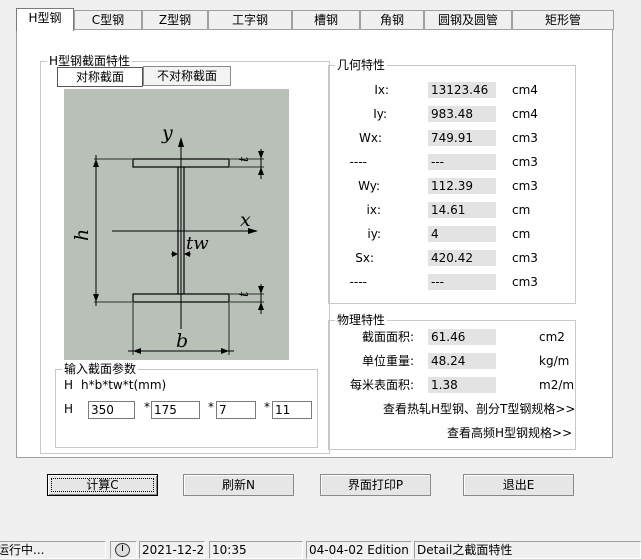  What do you see at coordinates (468, 20) in the screenshot?
I see `tab-round: 圆钢及圆管` at bounding box center [468, 20].